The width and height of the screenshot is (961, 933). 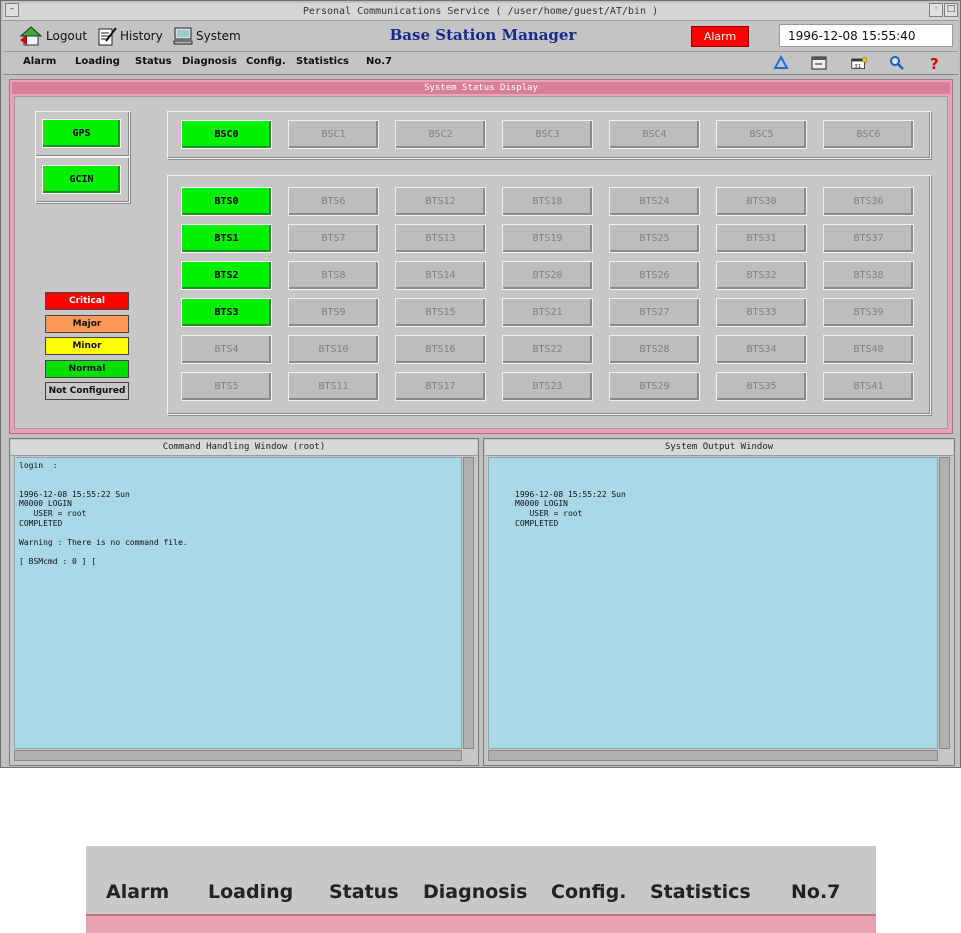 What do you see at coordinates (868, 201) in the screenshot?
I see `bts-button: BTS36` at bounding box center [868, 201].